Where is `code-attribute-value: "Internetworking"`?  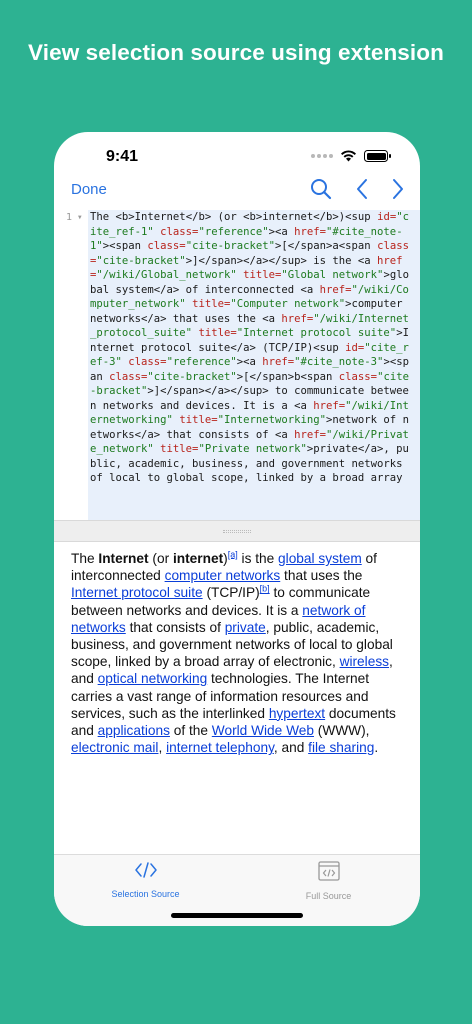
code-attribute-value: "Internetworking" is located at coordinates (272, 420).